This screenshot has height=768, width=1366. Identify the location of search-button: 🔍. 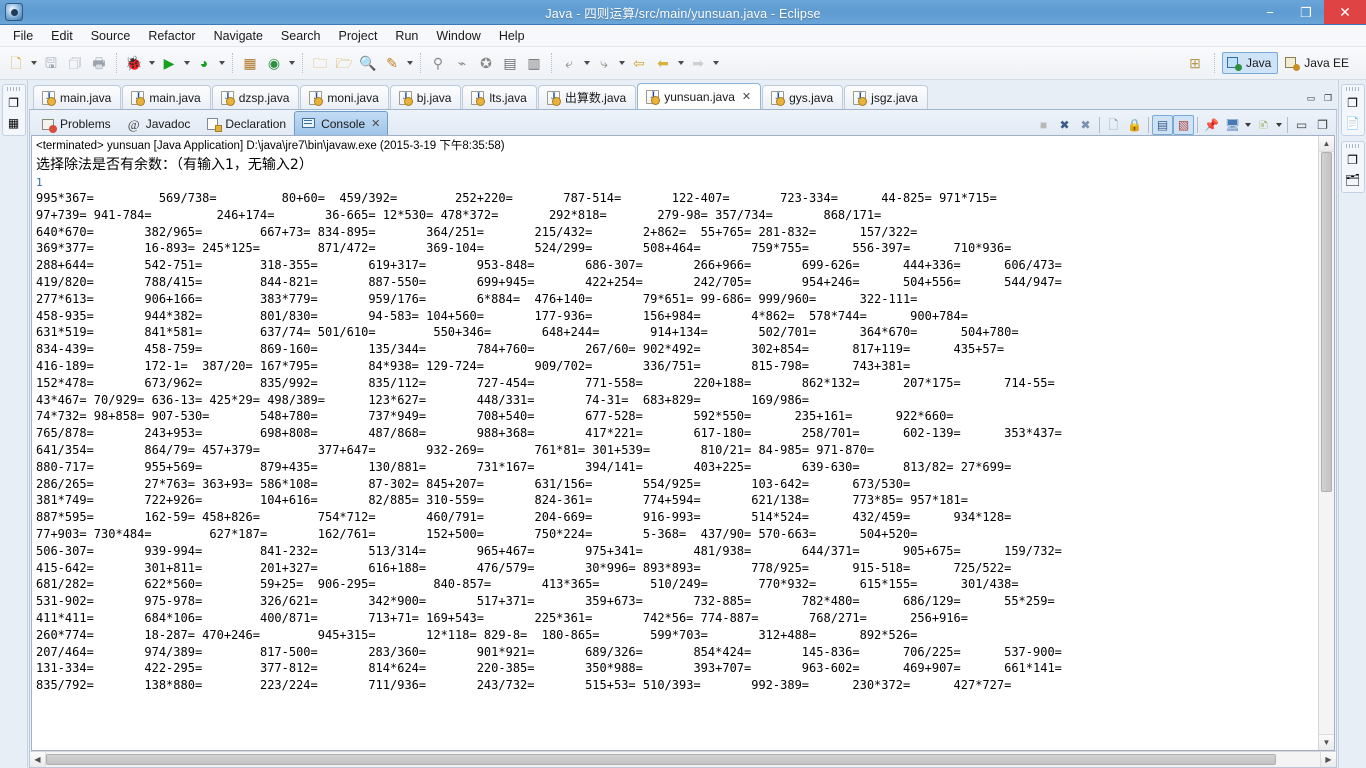
(368, 63).